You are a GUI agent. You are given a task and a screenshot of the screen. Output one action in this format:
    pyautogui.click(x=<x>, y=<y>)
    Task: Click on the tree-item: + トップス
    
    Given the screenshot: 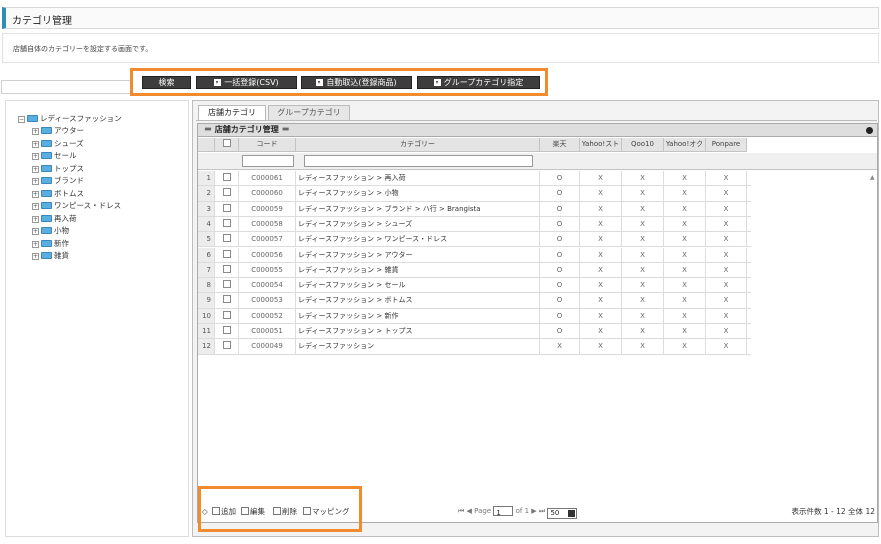 What is the action you would take?
    pyautogui.click(x=58, y=168)
    